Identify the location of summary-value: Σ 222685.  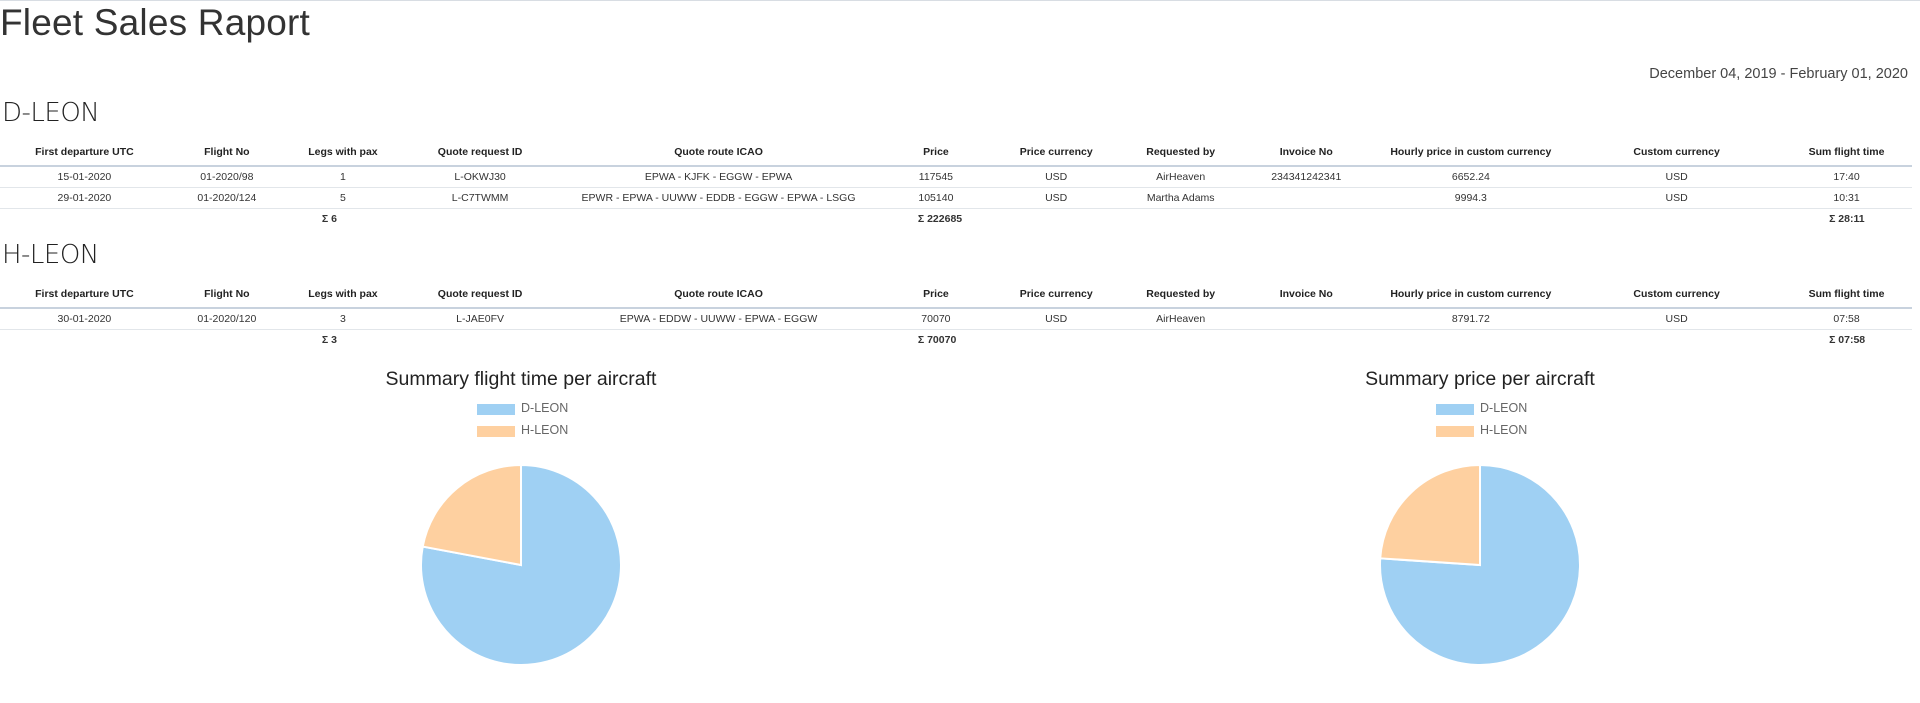
(940, 219).